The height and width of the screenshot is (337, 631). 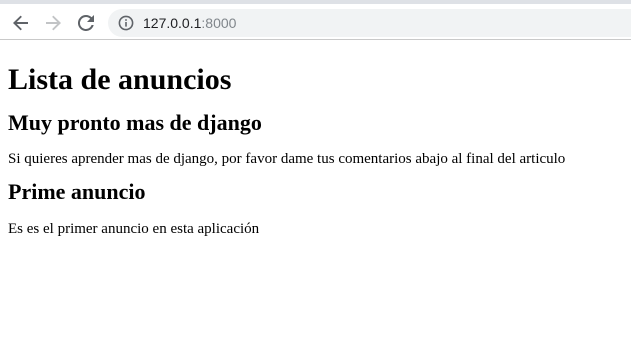 What do you see at coordinates (126, 23) in the screenshot?
I see `info-icon` at bounding box center [126, 23].